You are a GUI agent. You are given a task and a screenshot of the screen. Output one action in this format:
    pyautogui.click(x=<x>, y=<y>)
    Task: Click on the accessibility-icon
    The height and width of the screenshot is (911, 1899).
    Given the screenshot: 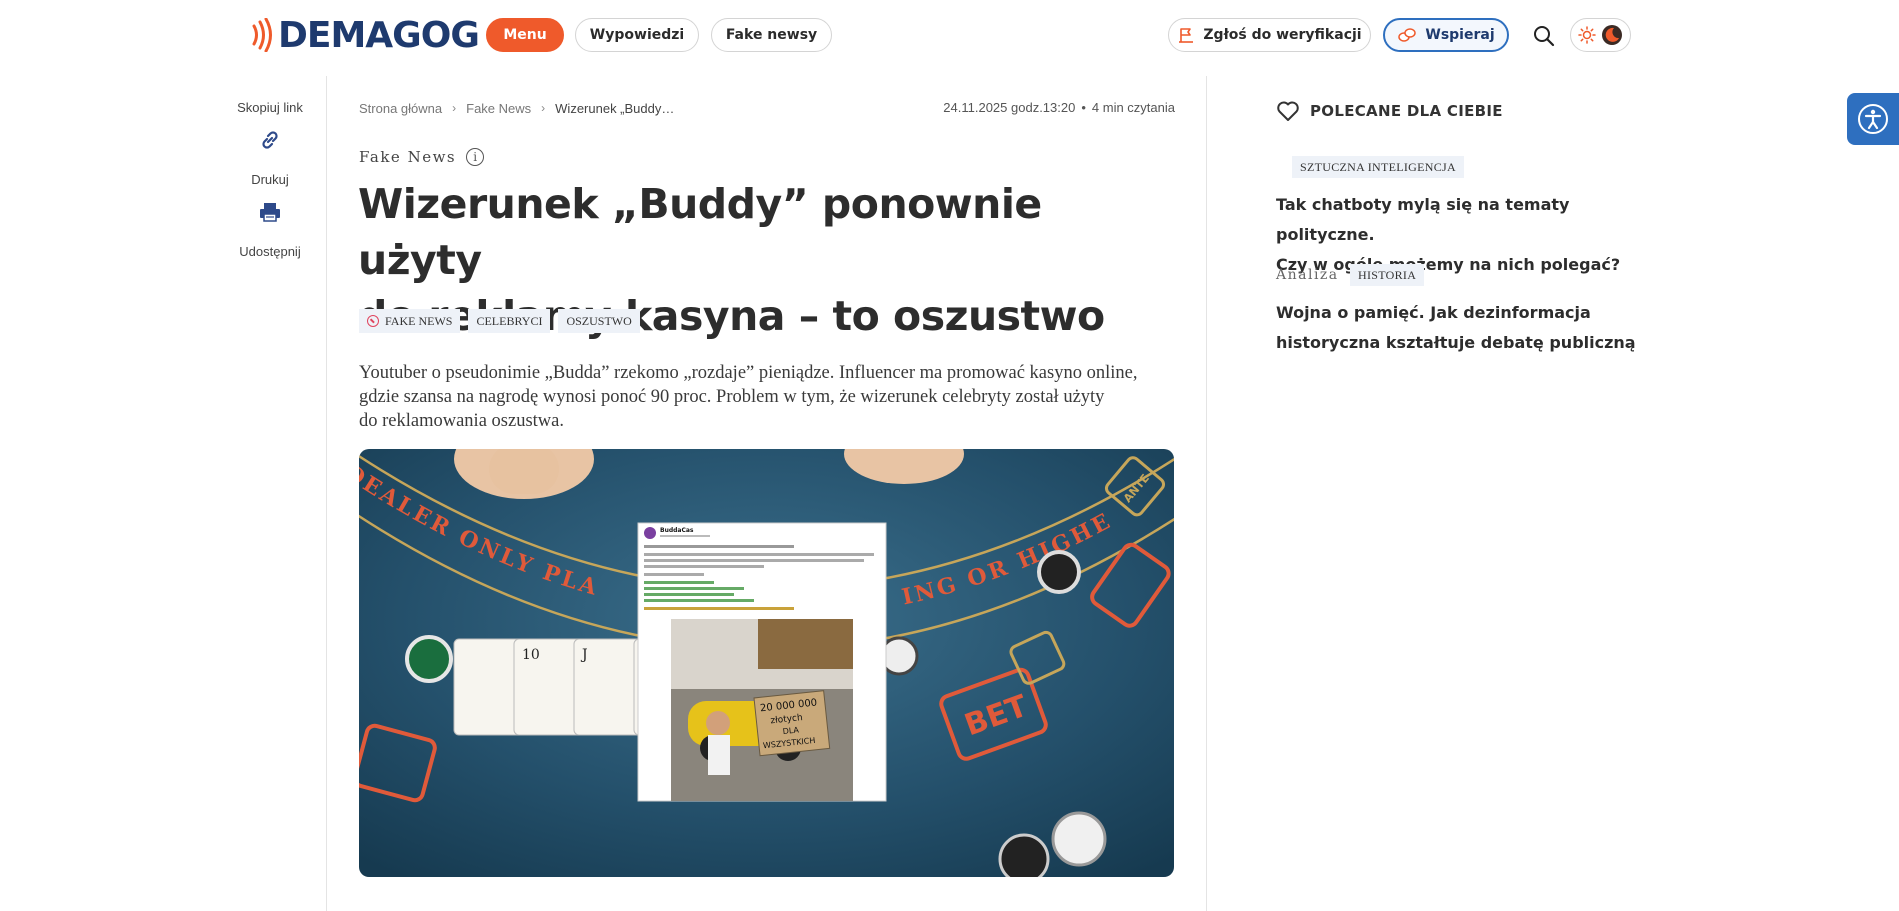 What is the action you would take?
    pyautogui.click(x=1873, y=119)
    